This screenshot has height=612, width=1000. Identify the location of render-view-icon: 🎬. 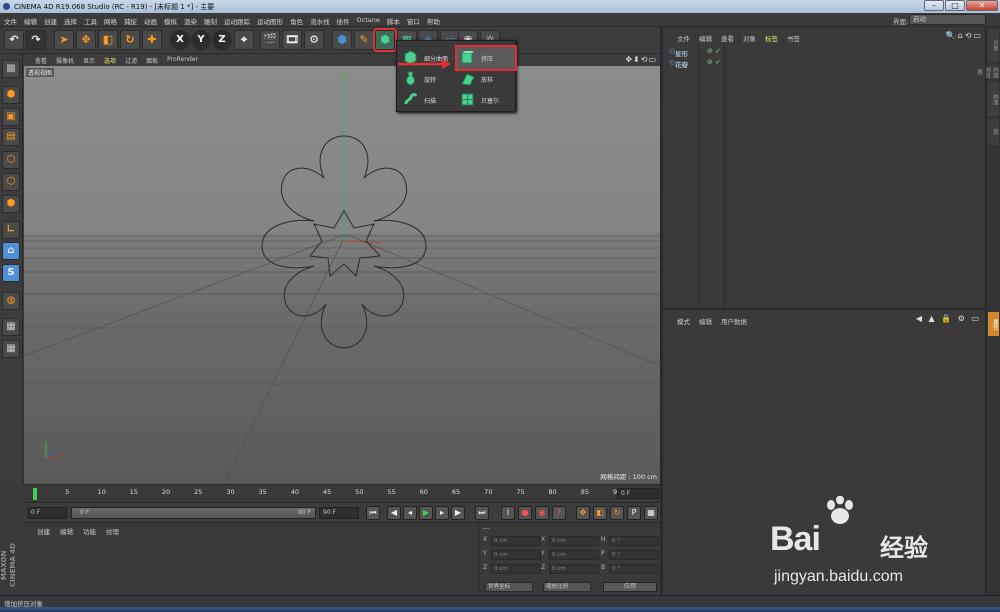
(270, 40).